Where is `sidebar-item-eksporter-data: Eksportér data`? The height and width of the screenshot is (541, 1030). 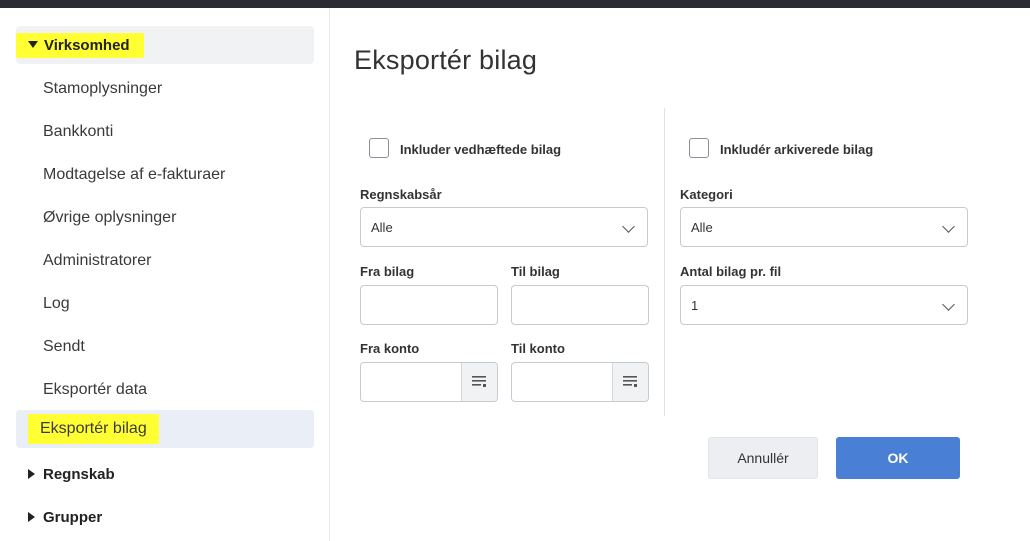 sidebar-item-eksporter-data: Eksportér data is located at coordinates (165, 390).